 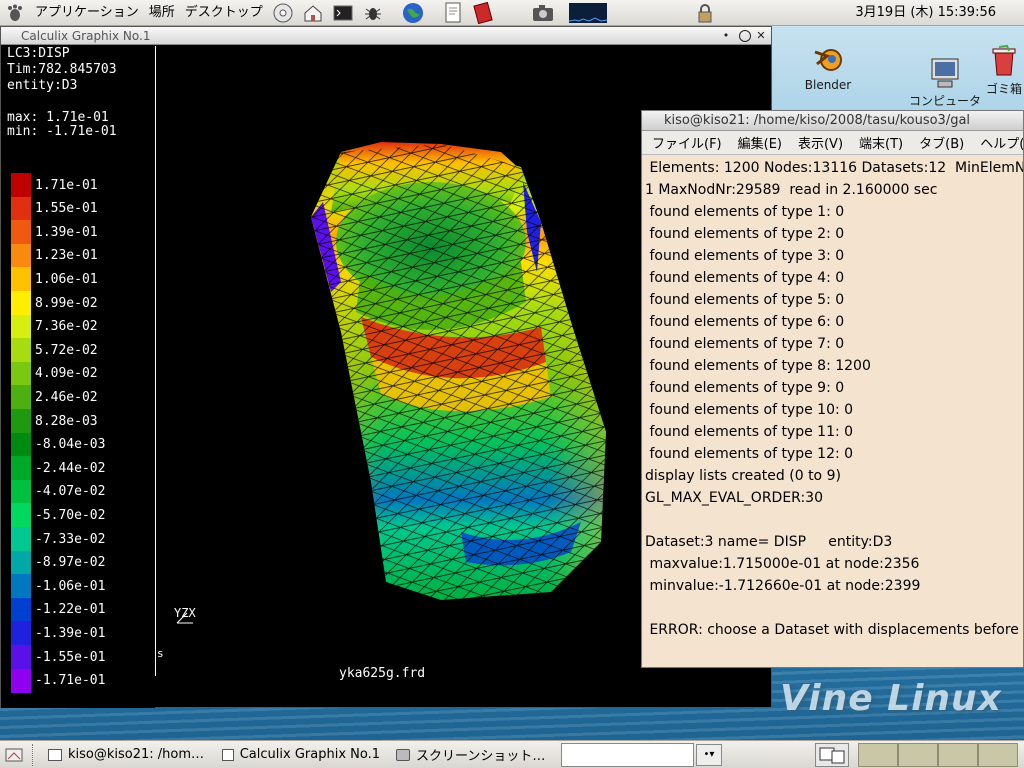 I want to click on legend-row: 1.39e-01, so click(x=54, y=232).